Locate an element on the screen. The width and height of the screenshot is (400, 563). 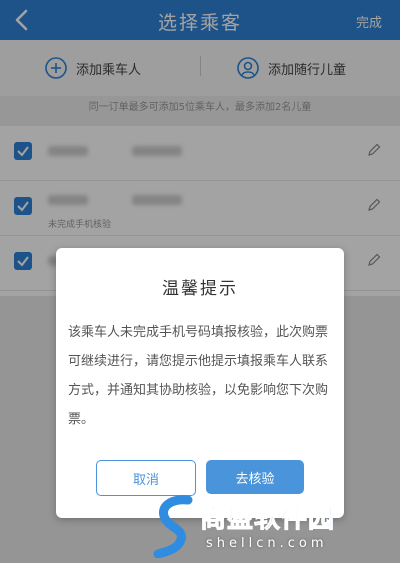
watermark-logo-icon is located at coordinates (173, 526).